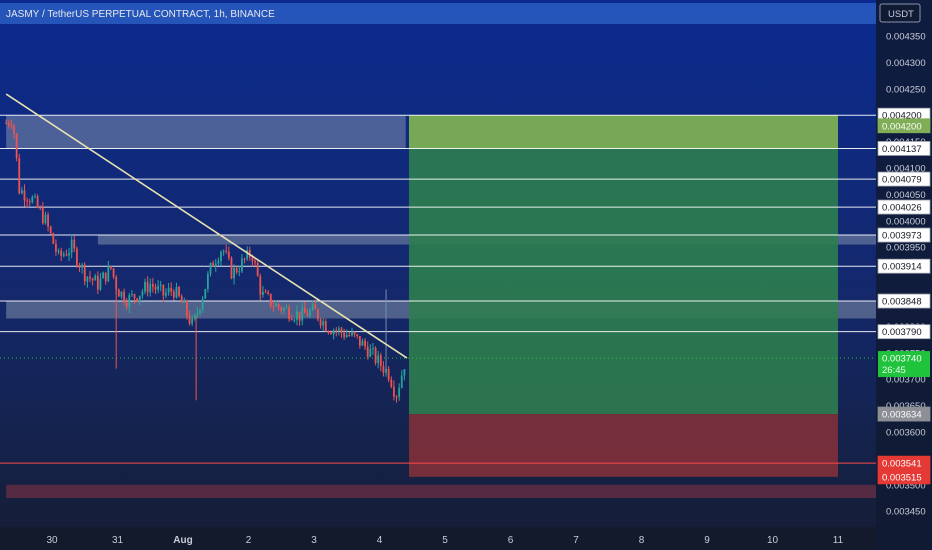 The image size is (932, 550). What do you see at coordinates (906, 195) in the screenshot?
I see `price-tick-5: 0.004050` at bounding box center [906, 195].